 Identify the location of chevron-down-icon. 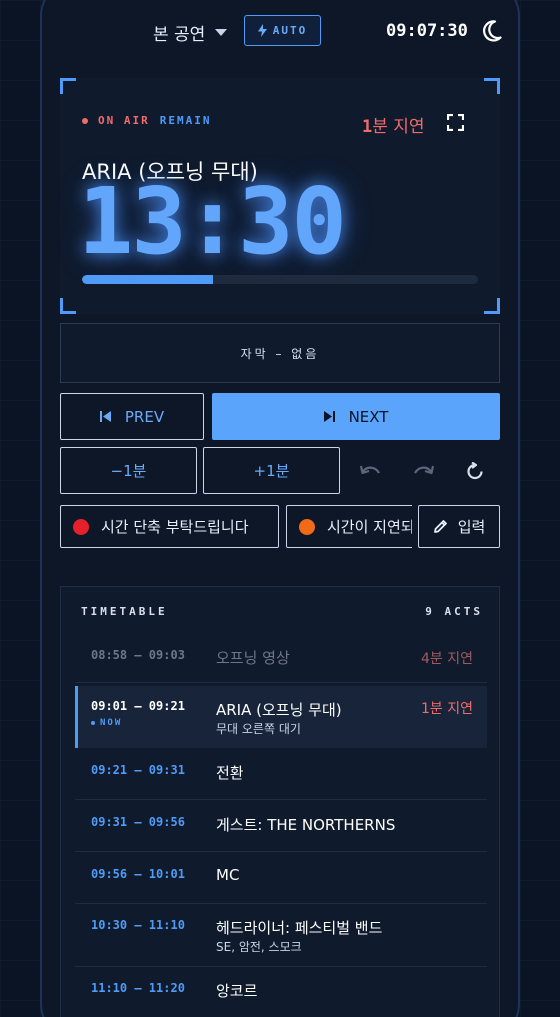
(221, 32).